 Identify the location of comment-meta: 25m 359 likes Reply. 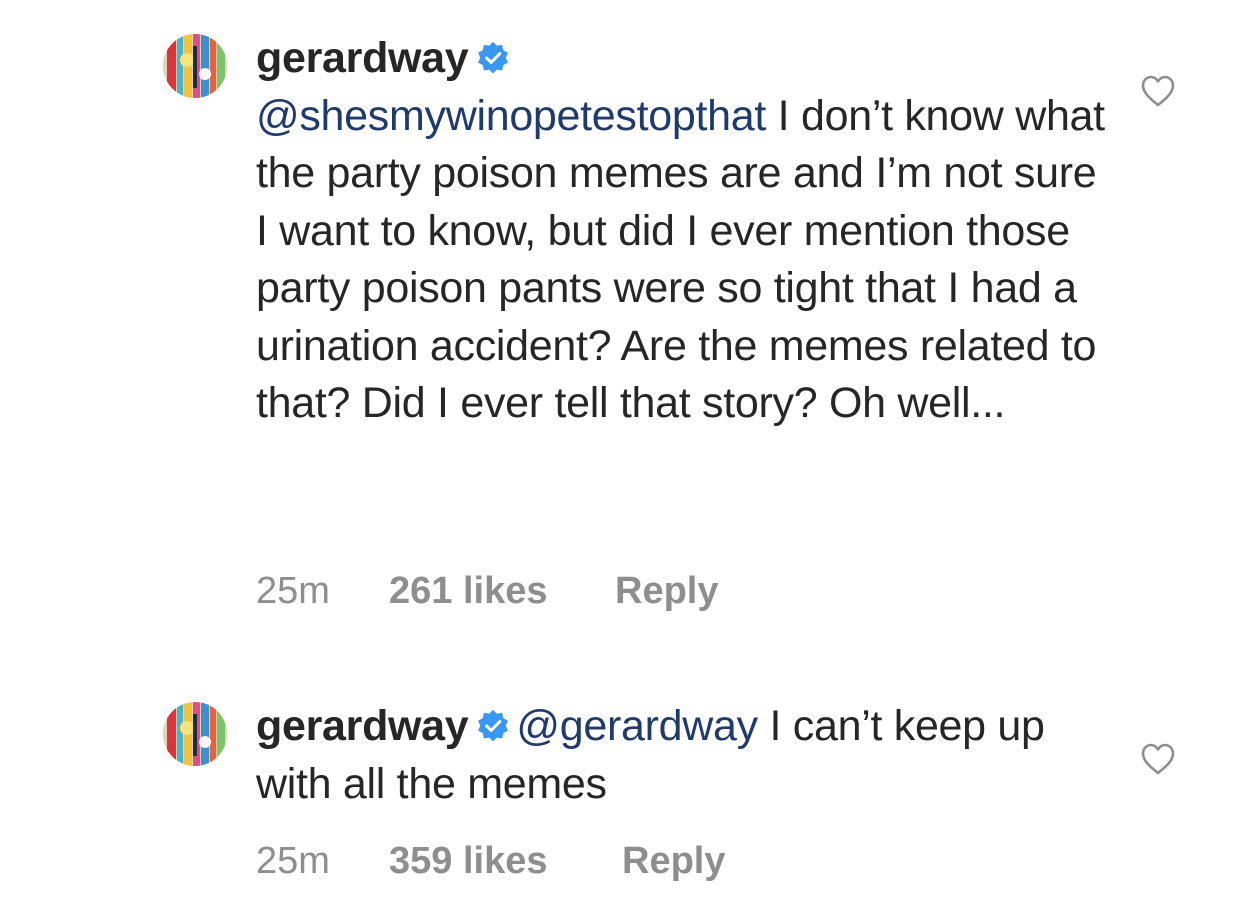
(490, 861).